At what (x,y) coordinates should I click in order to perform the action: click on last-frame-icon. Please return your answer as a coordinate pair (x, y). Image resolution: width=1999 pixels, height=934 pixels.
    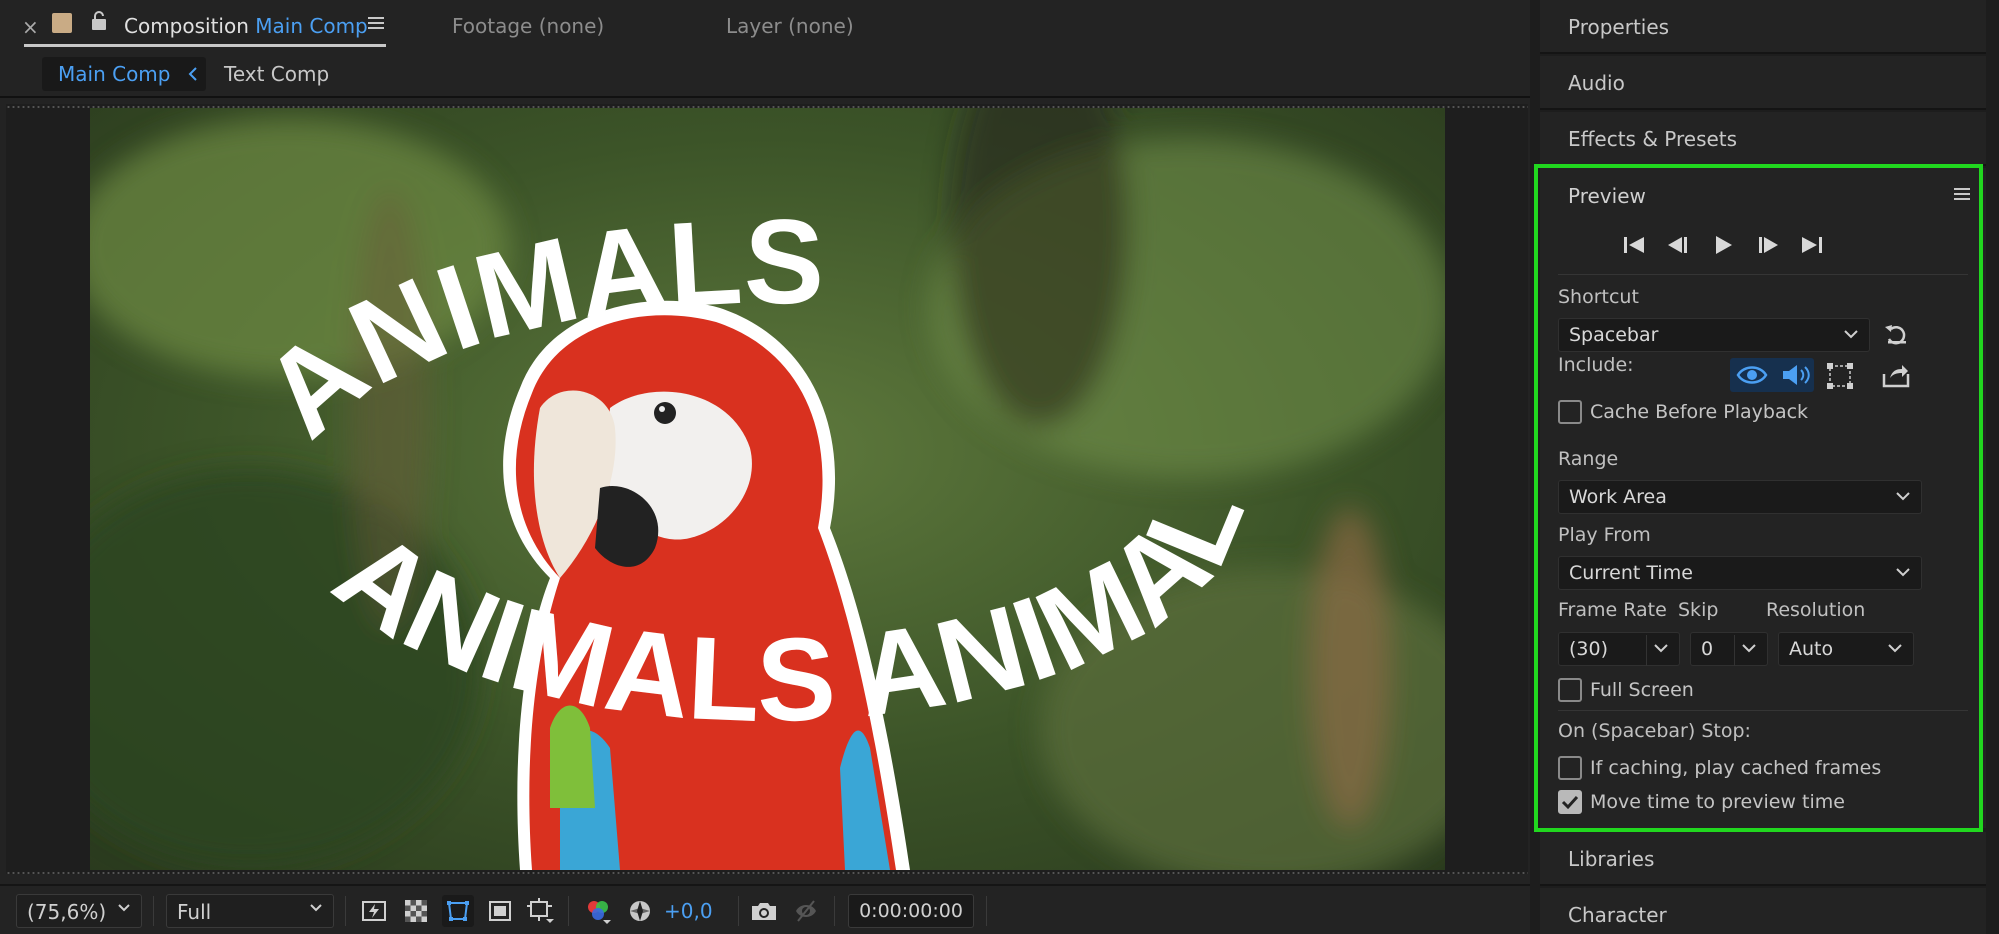
    Looking at the image, I should click on (1812, 247).